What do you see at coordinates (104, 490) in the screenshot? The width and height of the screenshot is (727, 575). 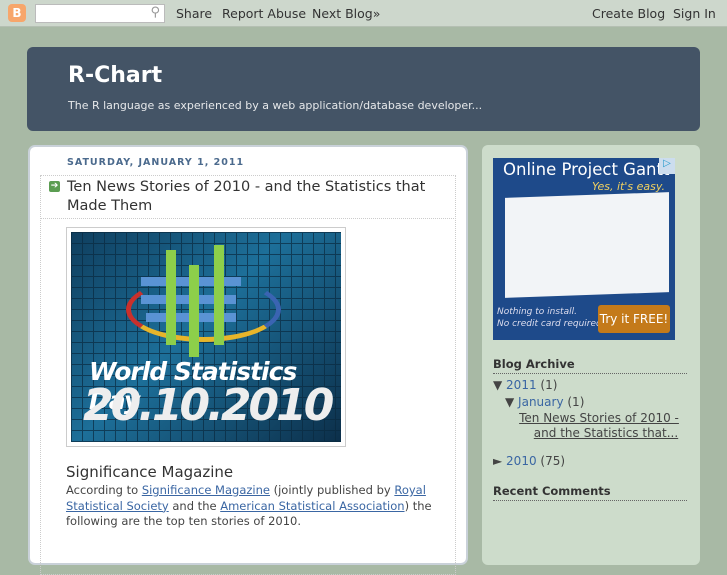 I see `body-text: According to` at bounding box center [104, 490].